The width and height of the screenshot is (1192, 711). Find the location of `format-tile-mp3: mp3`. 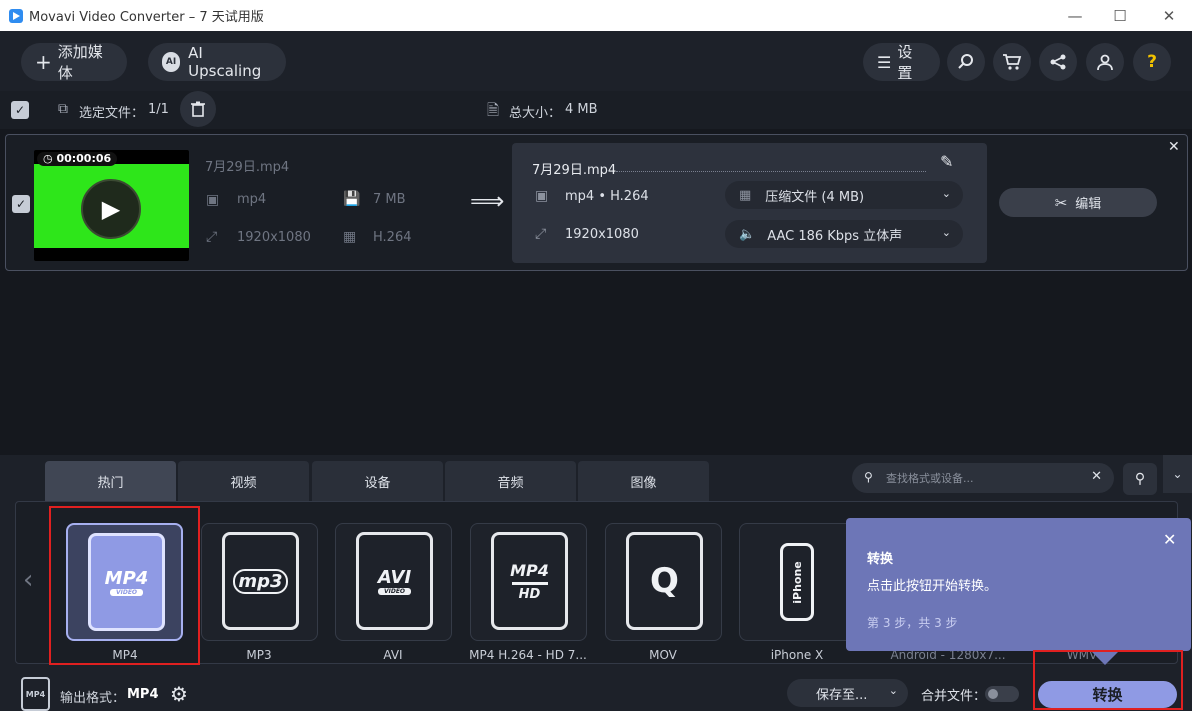

format-tile-mp3: mp3 is located at coordinates (259, 582).